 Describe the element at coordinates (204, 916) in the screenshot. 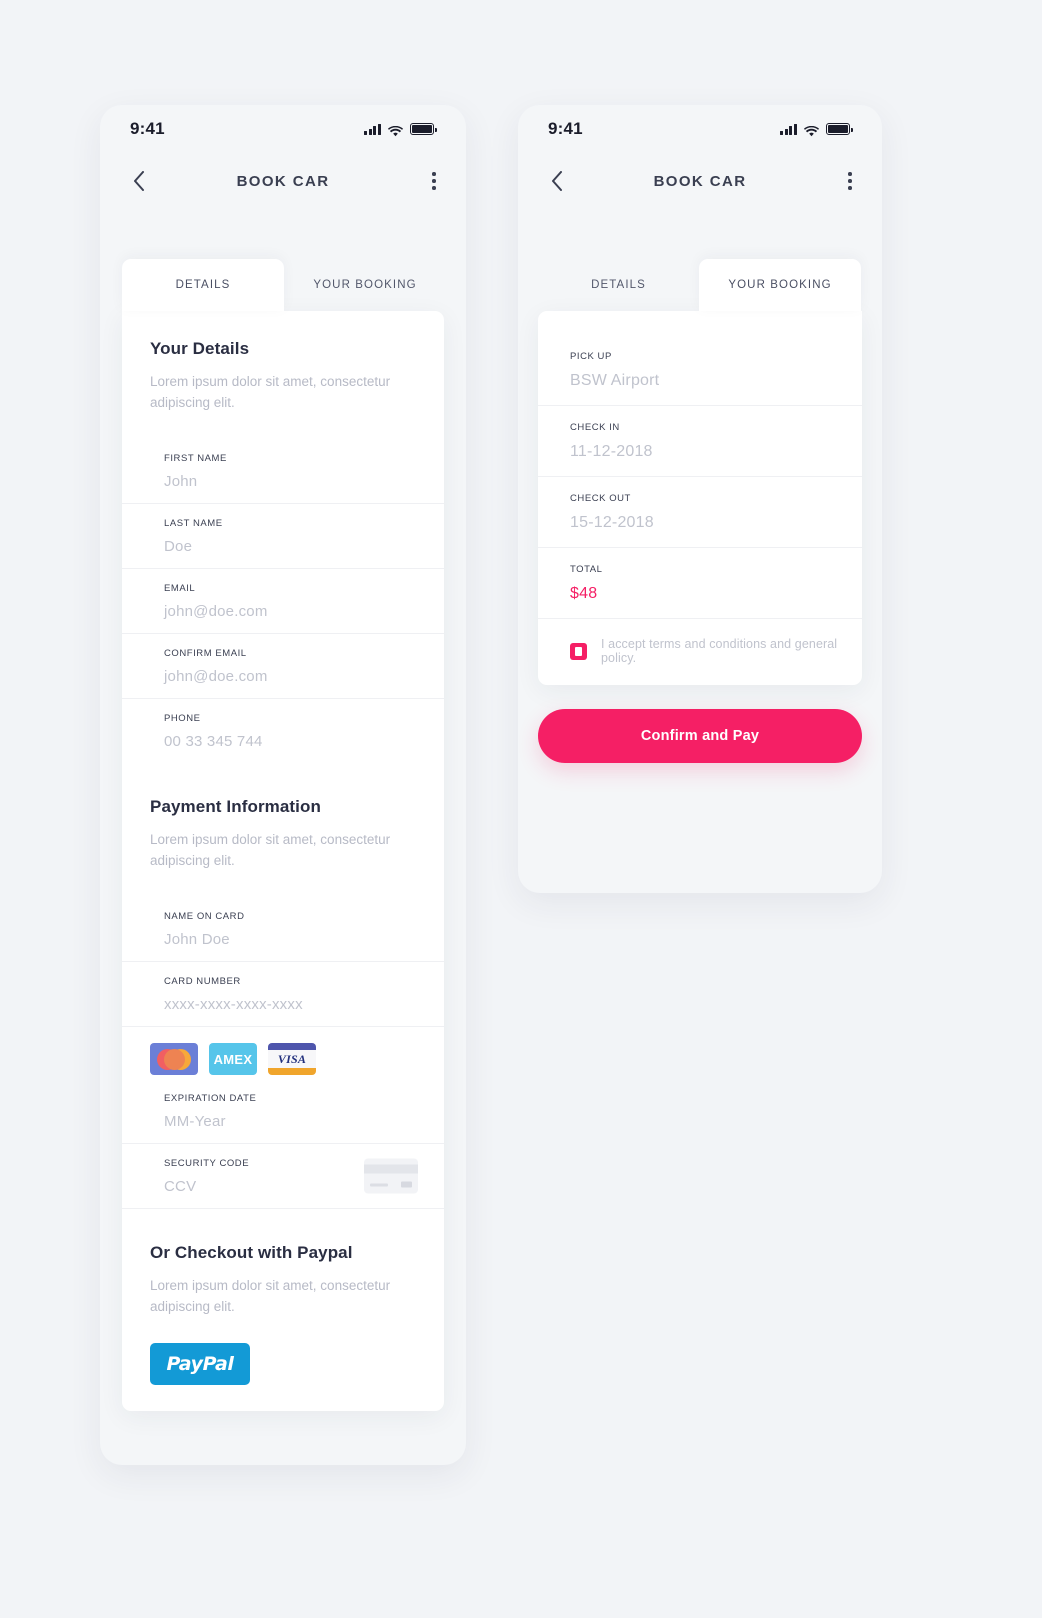

I see `field-label: NAME ON CARD` at that location.